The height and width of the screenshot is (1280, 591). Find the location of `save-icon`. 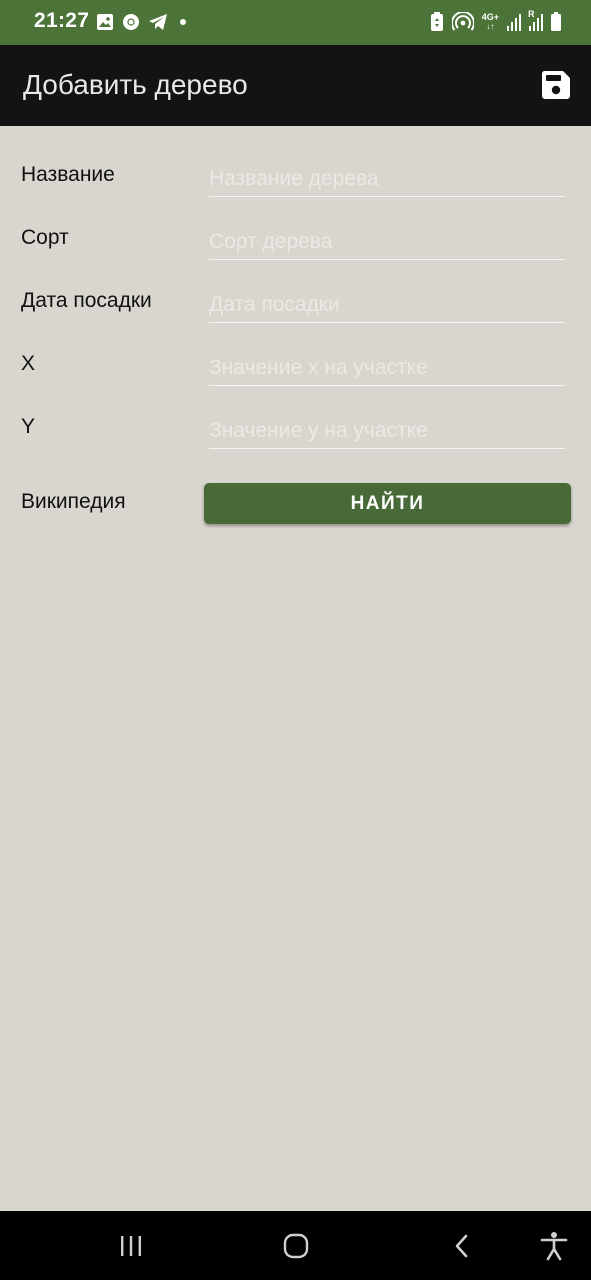

save-icon is located at coordinates (555, 85).